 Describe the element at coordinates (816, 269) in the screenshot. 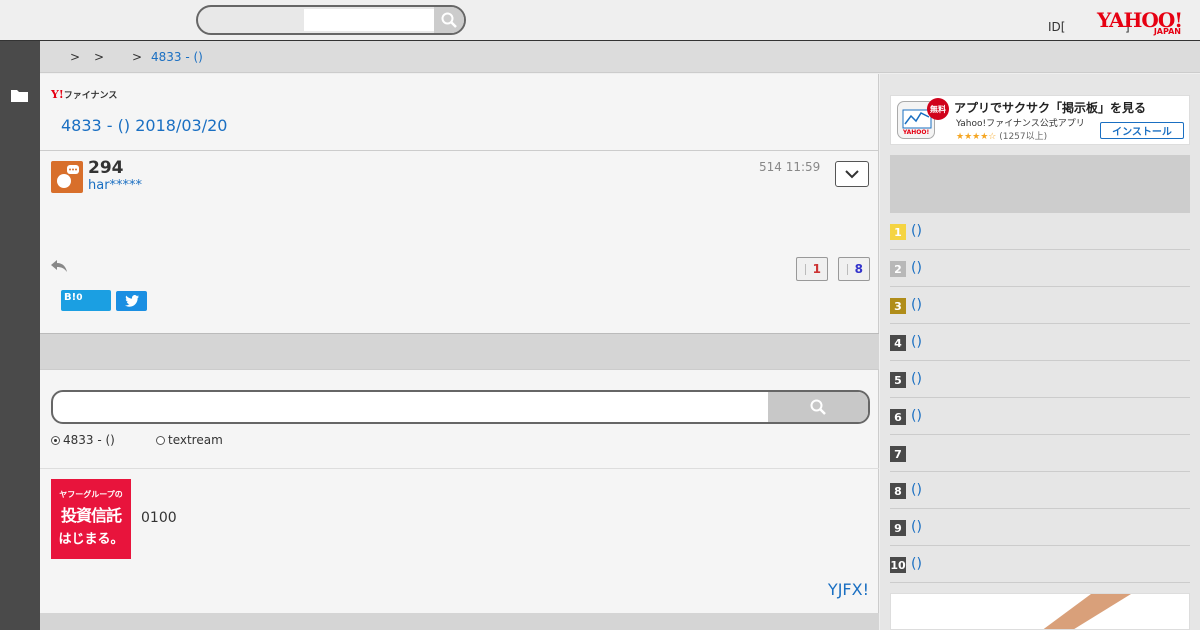

I see `vote-agree-count: 1` at that location.